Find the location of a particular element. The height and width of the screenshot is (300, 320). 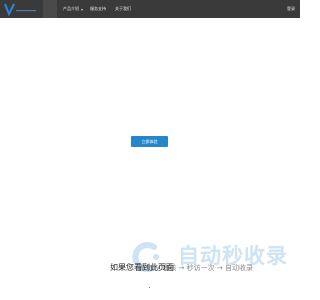

top-navigation-bar: 产品介绍 ▾ 服务支持 关于我们 登录 is located at coordinates (150, 9).